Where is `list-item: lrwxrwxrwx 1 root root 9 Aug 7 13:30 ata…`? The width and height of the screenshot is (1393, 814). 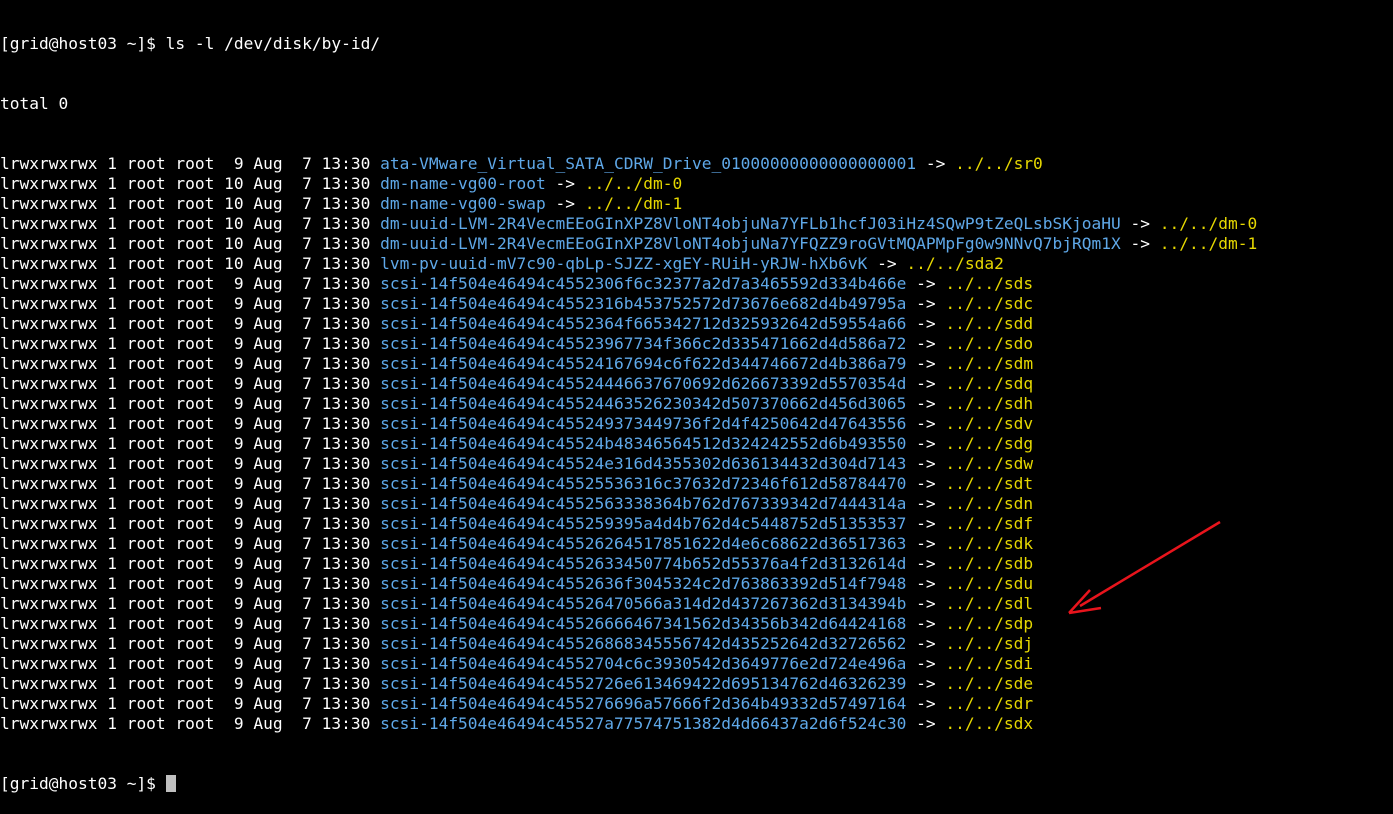
list-item: lrwxrwxrwx 1 root root 9 Aug 7 13:30 ata… is located at coordinates (696, 164).